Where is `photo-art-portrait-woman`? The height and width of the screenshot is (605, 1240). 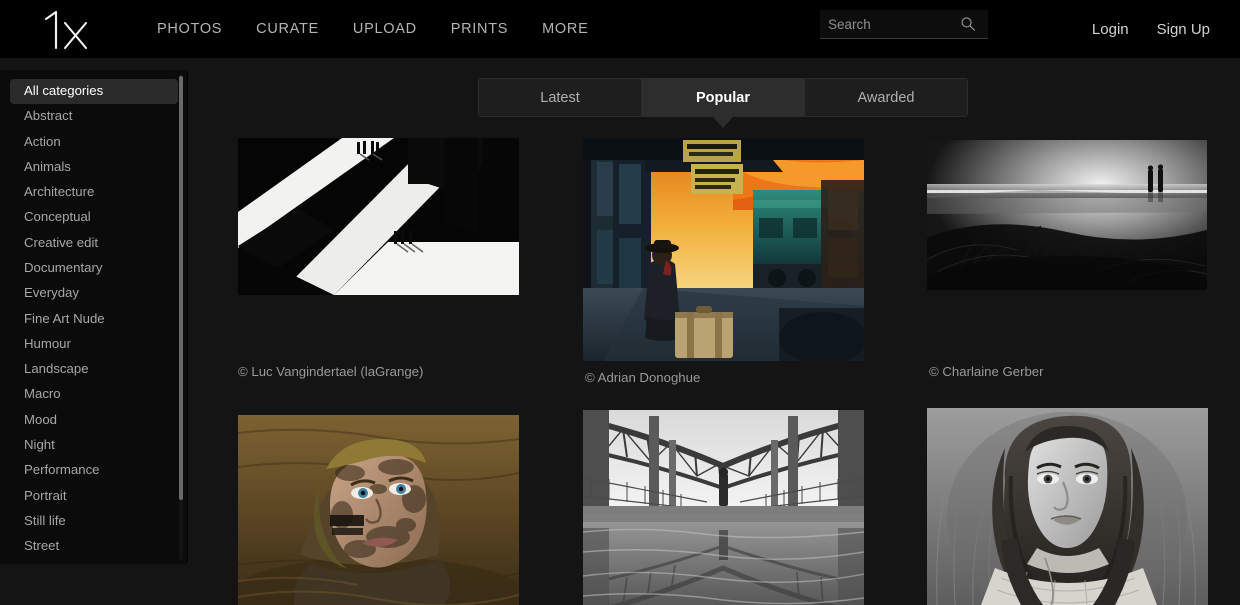
photo-art-portrait-woman is located at coordinates (1067, 506).